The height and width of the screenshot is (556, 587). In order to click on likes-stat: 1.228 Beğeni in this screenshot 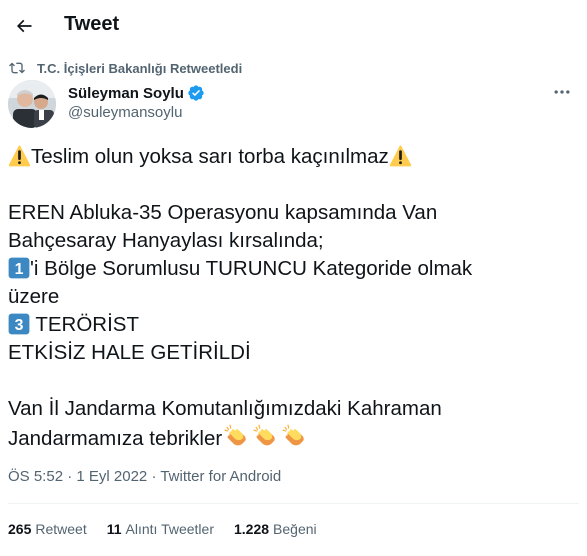, I will do `click(275, 529)`.